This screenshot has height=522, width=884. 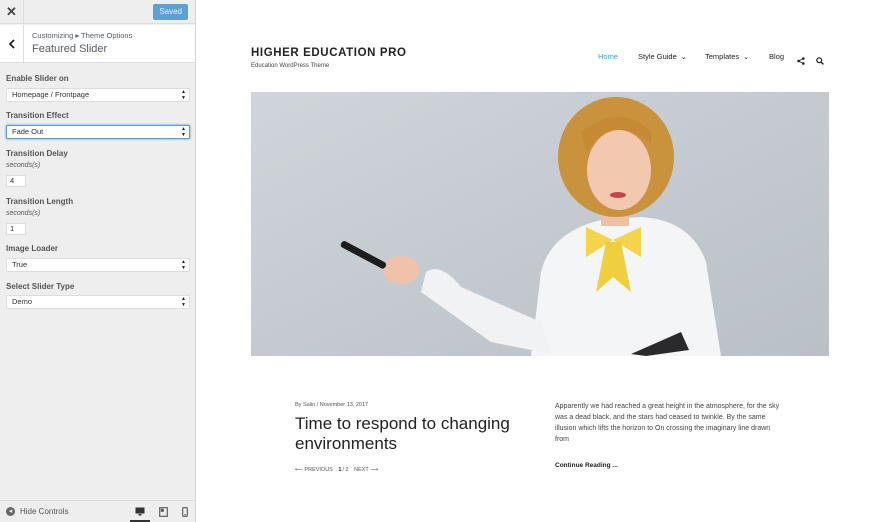 I want to click on desktop-icon, so click(x=140, y=511).